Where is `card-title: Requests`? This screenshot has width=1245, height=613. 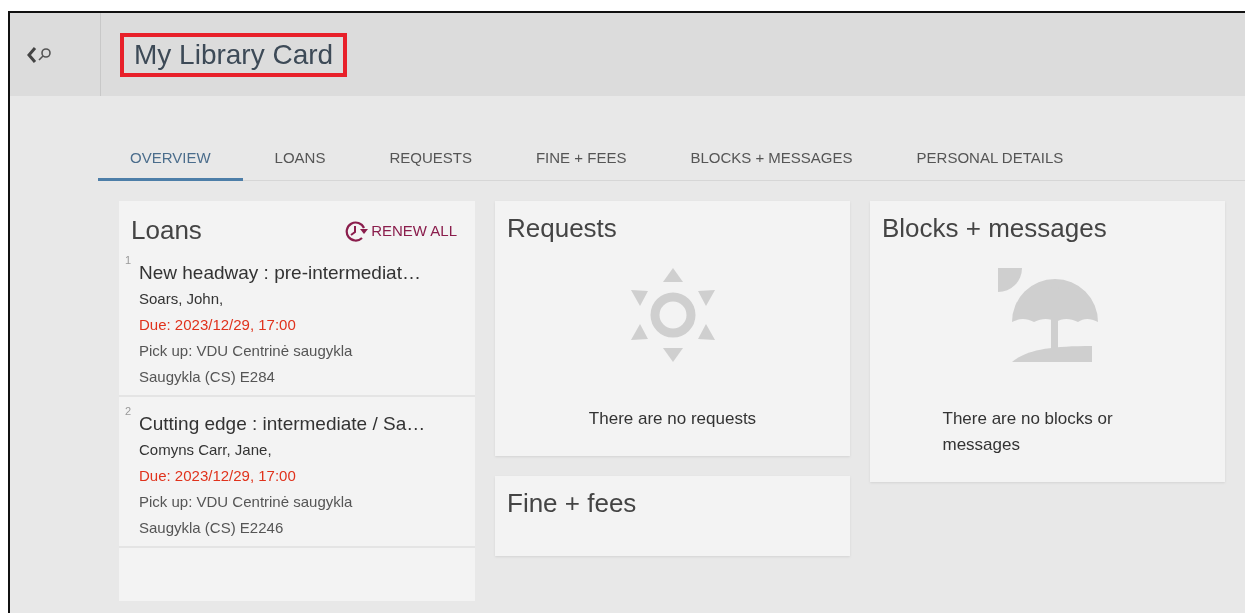 card-title: Requests is located at coordinates (562, 228).